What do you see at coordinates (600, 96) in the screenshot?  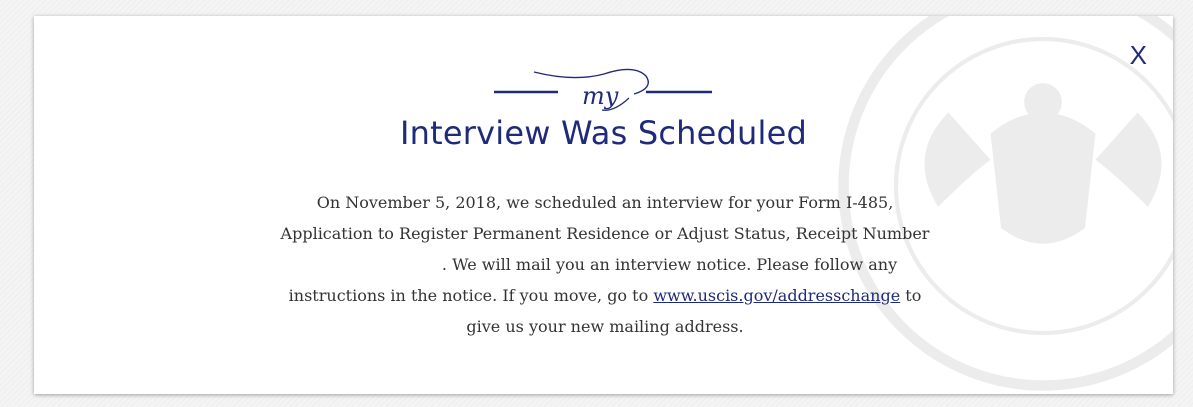 I see `my-logo-text: my` at bounding box center [600, 96].